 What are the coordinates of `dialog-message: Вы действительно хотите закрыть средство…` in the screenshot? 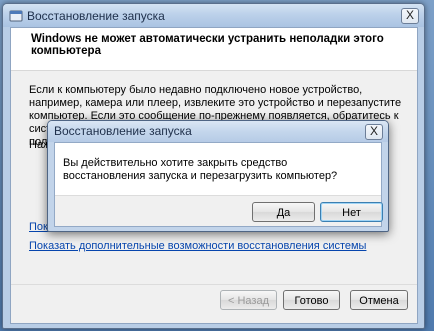 It's located at (200, 169).